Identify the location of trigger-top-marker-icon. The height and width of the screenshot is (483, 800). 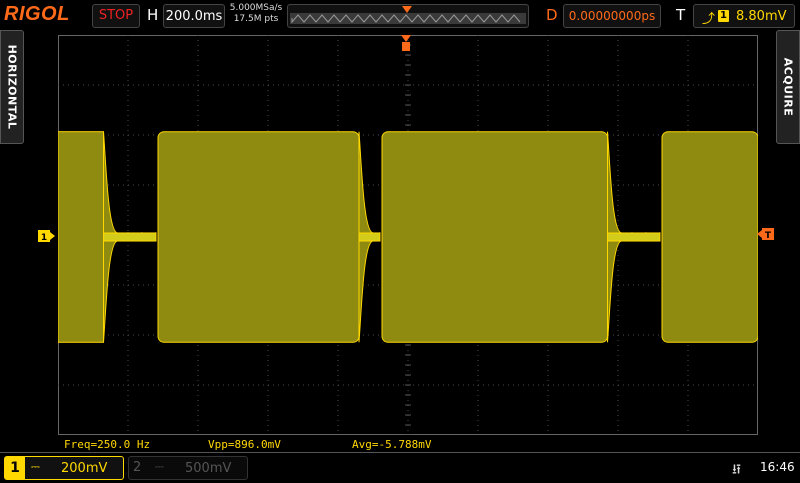
(406, 38).